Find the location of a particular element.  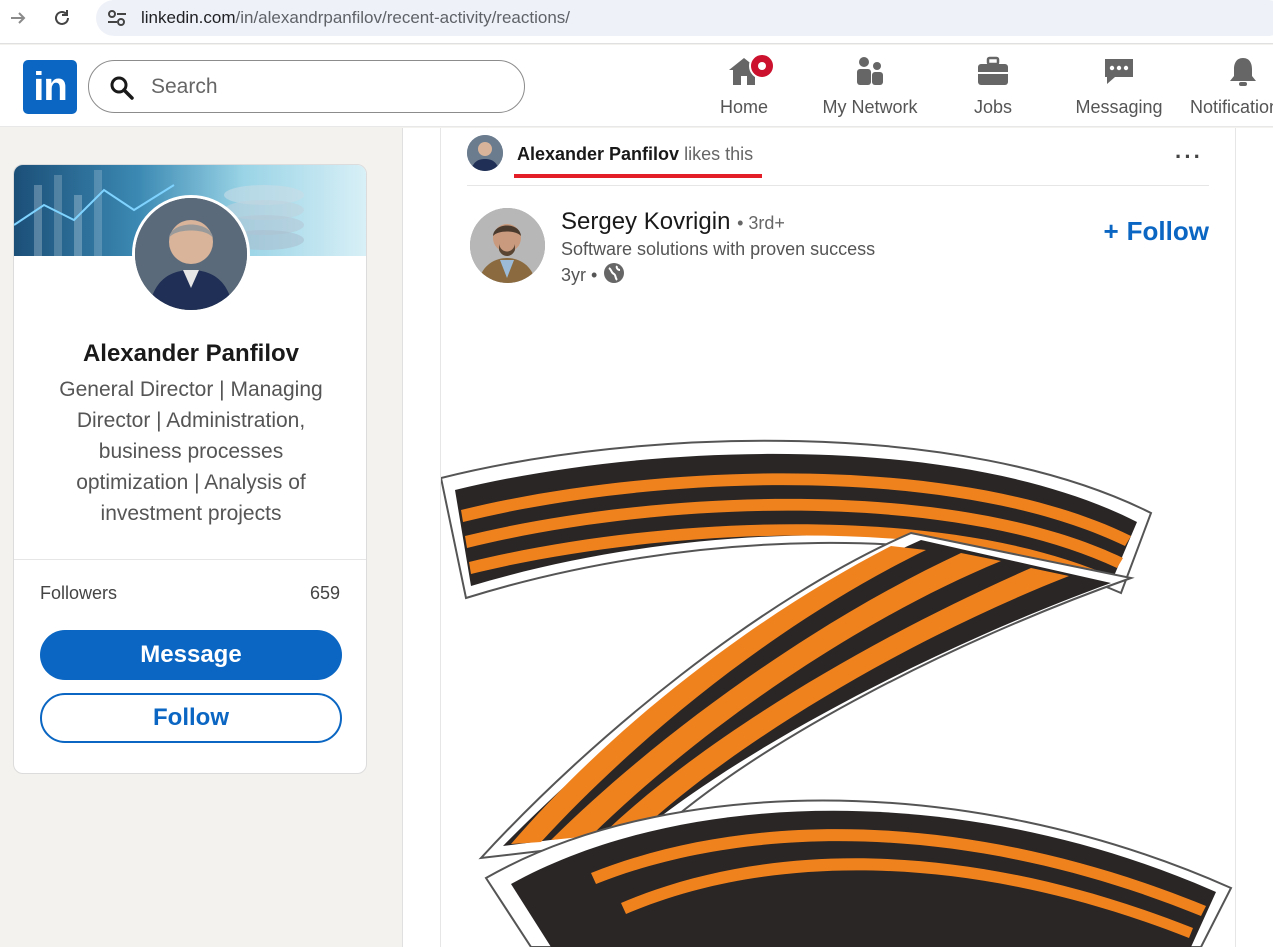

actor-avatar is located at coordinates (485, 153).